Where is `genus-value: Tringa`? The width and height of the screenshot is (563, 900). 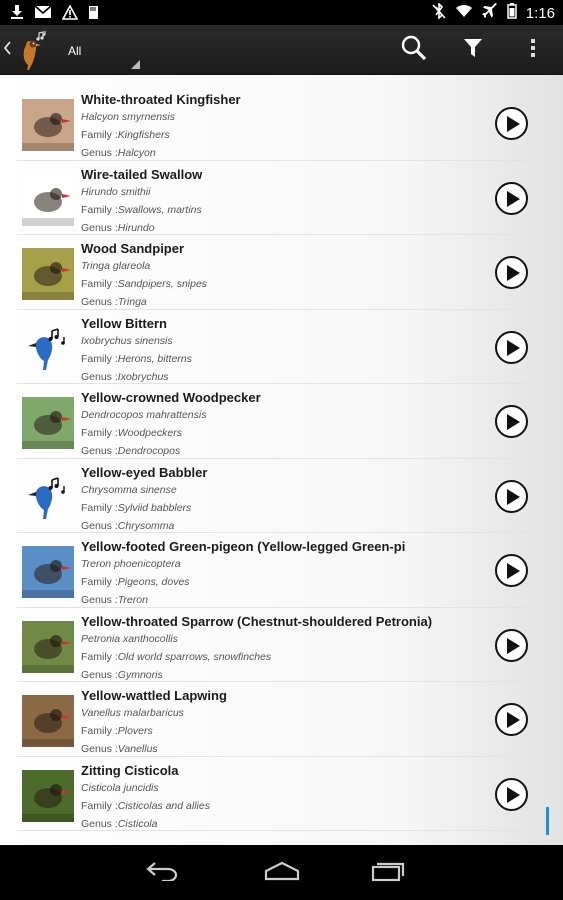 genus-value: Tringa is located at coordinates (132, 302).